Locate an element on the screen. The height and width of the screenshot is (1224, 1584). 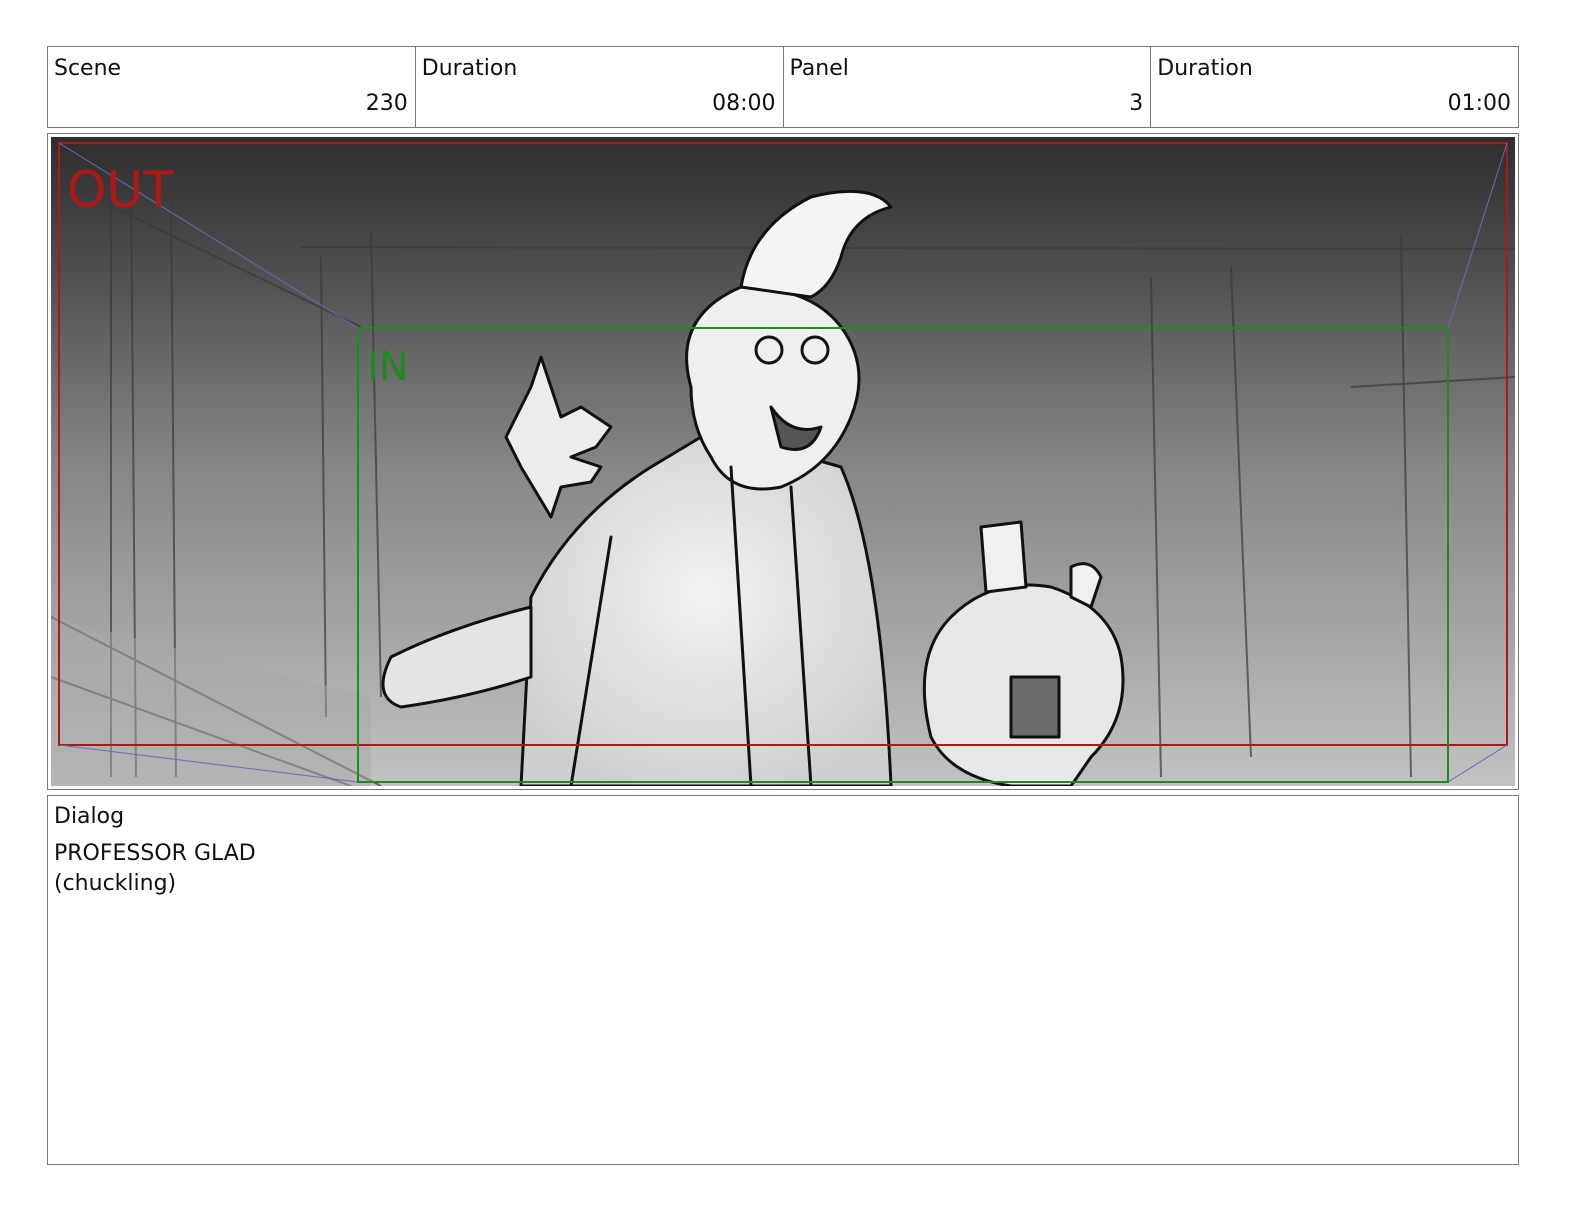
dialog-label: Dialog is located at coordinates (89, 816).